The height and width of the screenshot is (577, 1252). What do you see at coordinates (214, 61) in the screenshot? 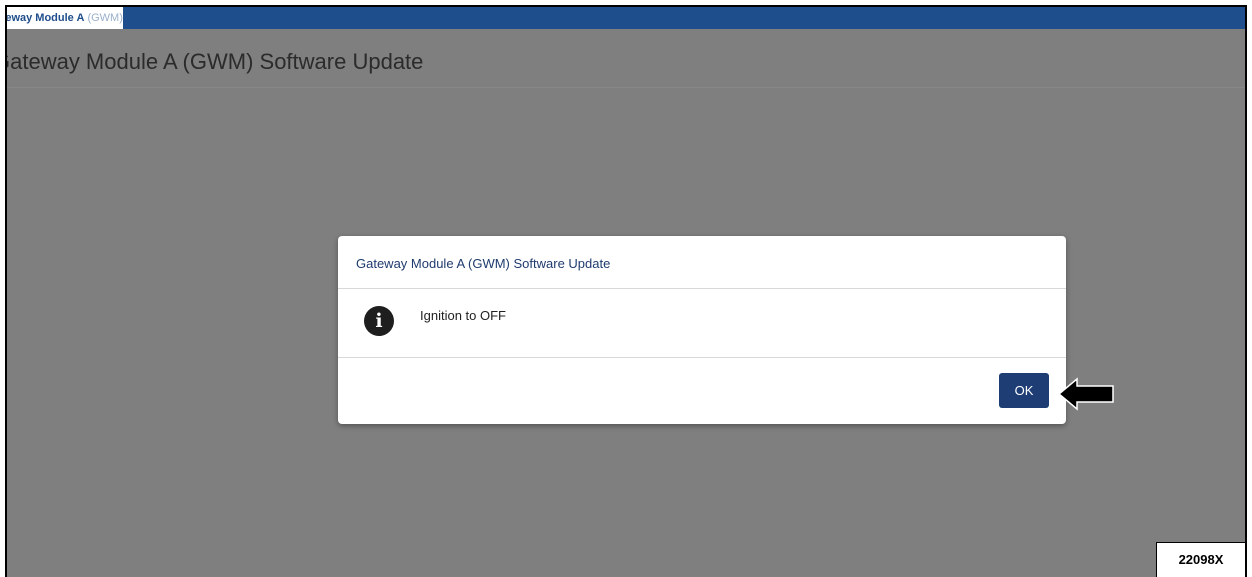
I see `page-title: Gateway Module A (GWM) Software Update` at bounding box center [214, 61].